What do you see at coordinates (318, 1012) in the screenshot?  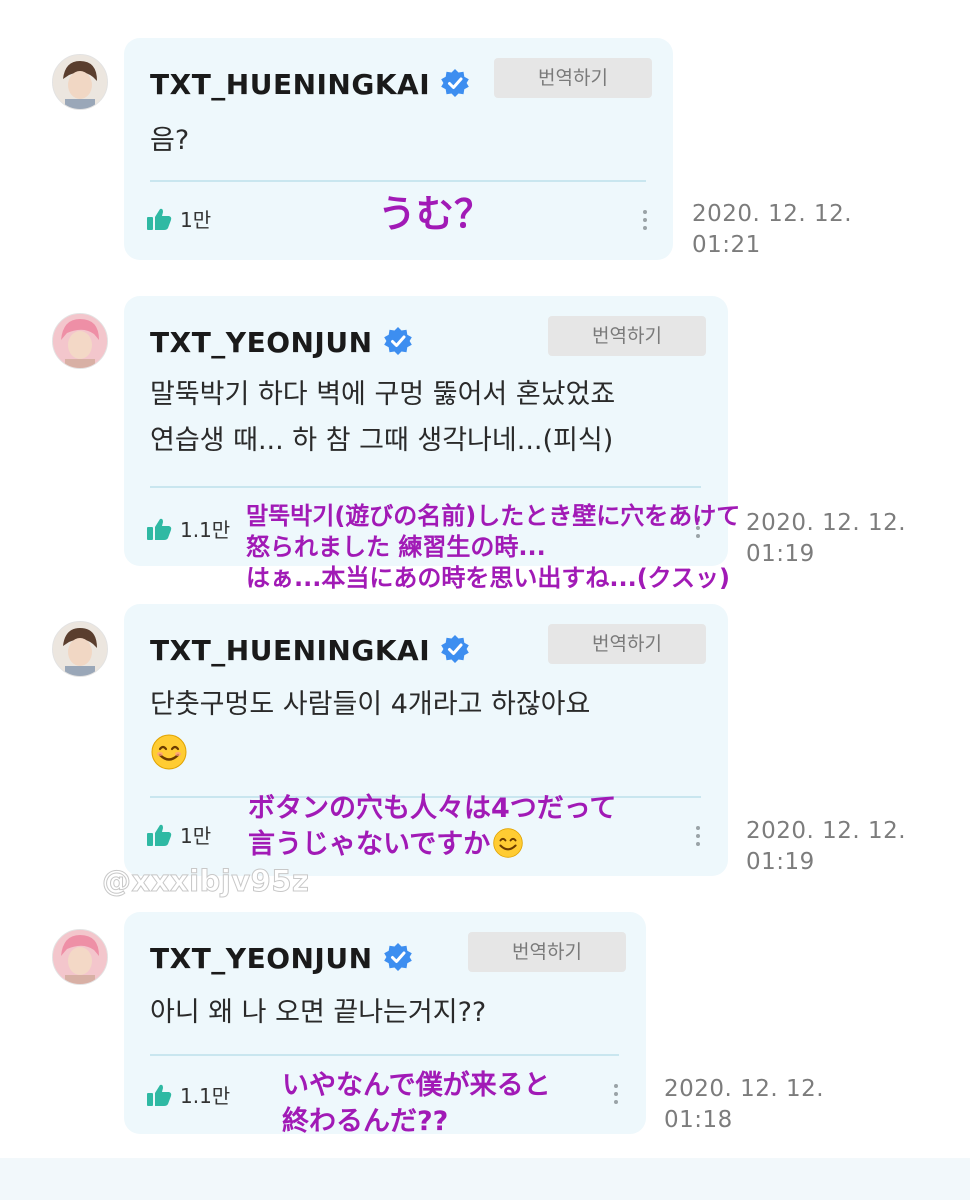 I see `comment-text: 아니 왜 나 오면 끝나는거지??` at bounding box center [318, 1012].